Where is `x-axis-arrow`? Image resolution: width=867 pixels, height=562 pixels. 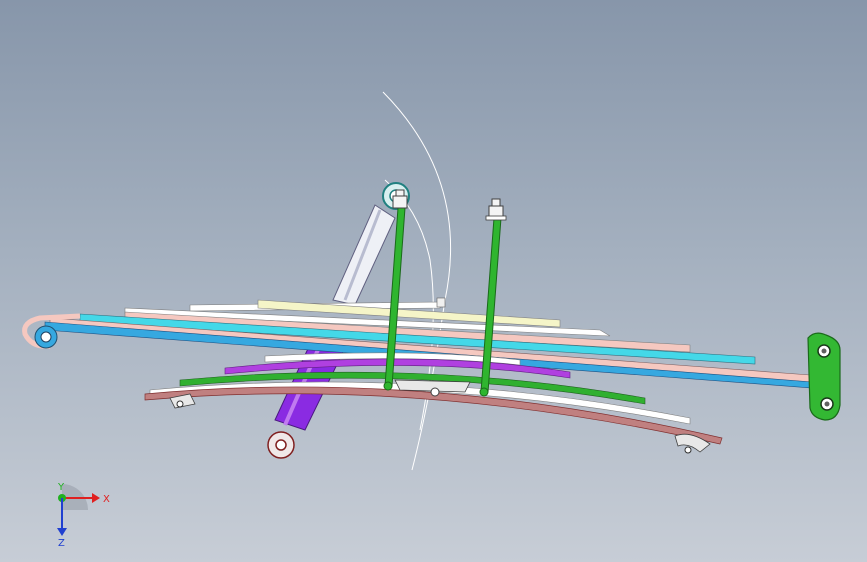 x-axis-arrow is located at coordinates (96, 498).